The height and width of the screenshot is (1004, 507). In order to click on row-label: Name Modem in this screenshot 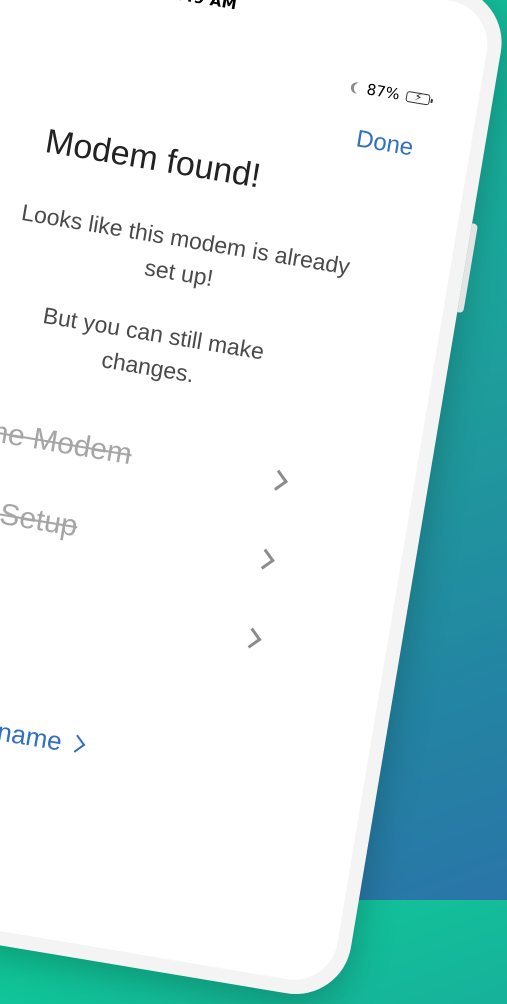, I will do `click(67, 439)`.